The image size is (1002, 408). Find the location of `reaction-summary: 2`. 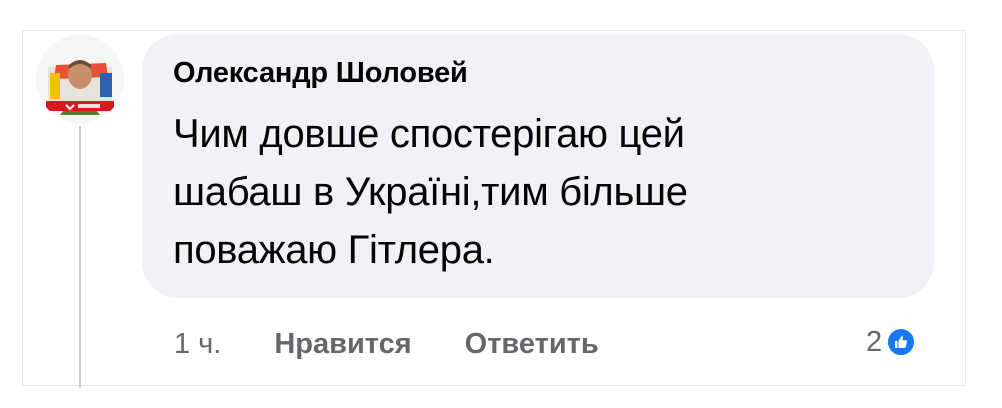

reaction-summary: 2 is located at coordinates (891, 342).